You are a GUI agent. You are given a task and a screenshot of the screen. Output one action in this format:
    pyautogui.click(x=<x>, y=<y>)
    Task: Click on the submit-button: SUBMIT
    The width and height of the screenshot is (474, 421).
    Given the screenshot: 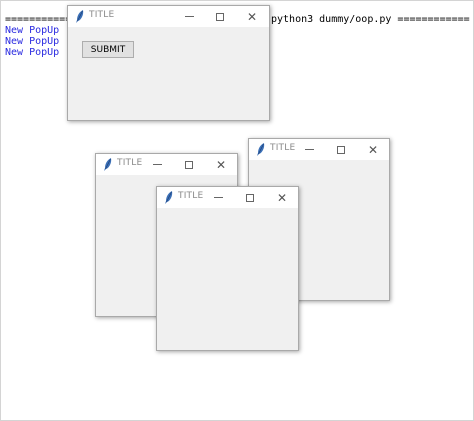 What is the action you would take?
    pyautogui.click(x=108, y=49)
    